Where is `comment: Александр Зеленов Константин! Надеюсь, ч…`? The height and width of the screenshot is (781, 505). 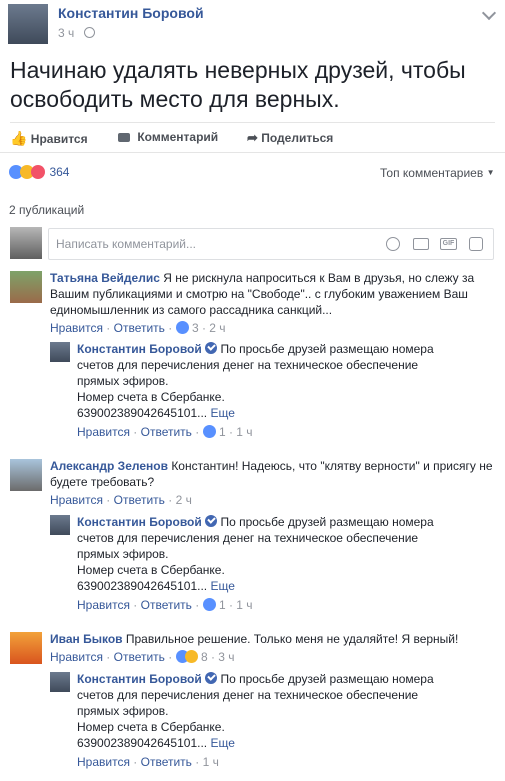
comment: Александр Зеленов Константин! Надеюсь, ч… is located at coordinates (272, 474).